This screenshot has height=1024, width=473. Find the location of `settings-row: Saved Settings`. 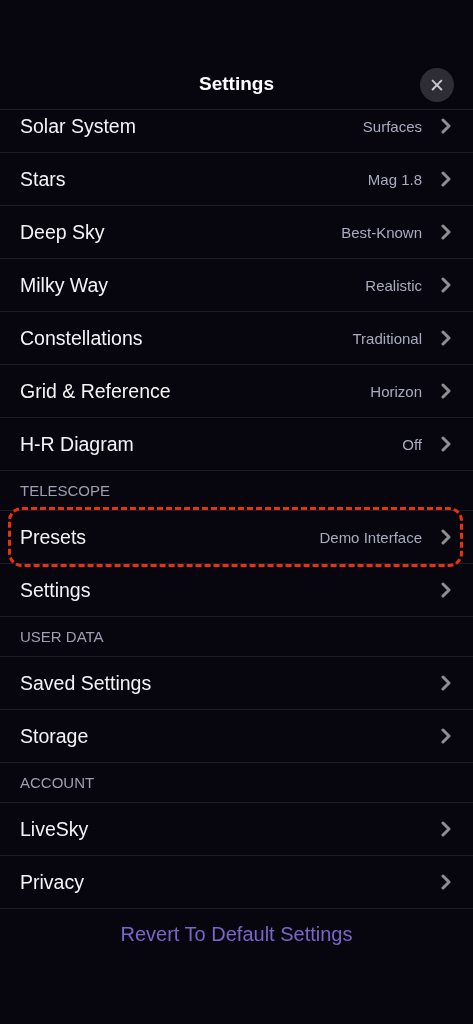

settings-row: Saved Settings is located at coordinates (236, 683).